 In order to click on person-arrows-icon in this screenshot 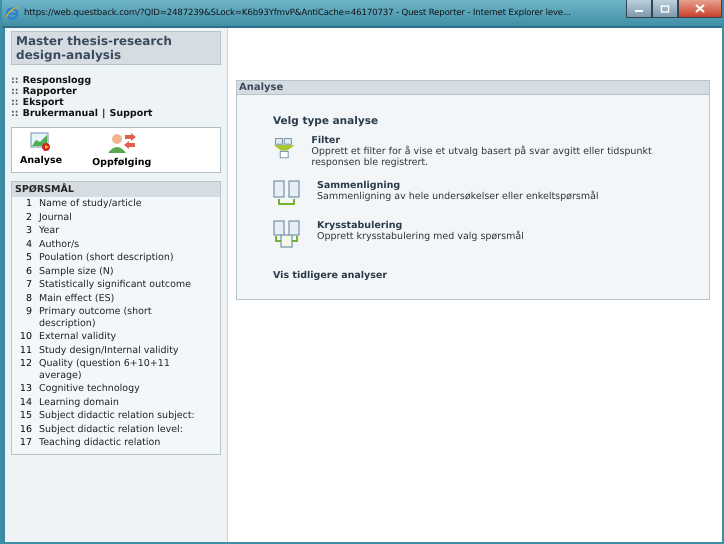, I will do `click(121, 143)`.